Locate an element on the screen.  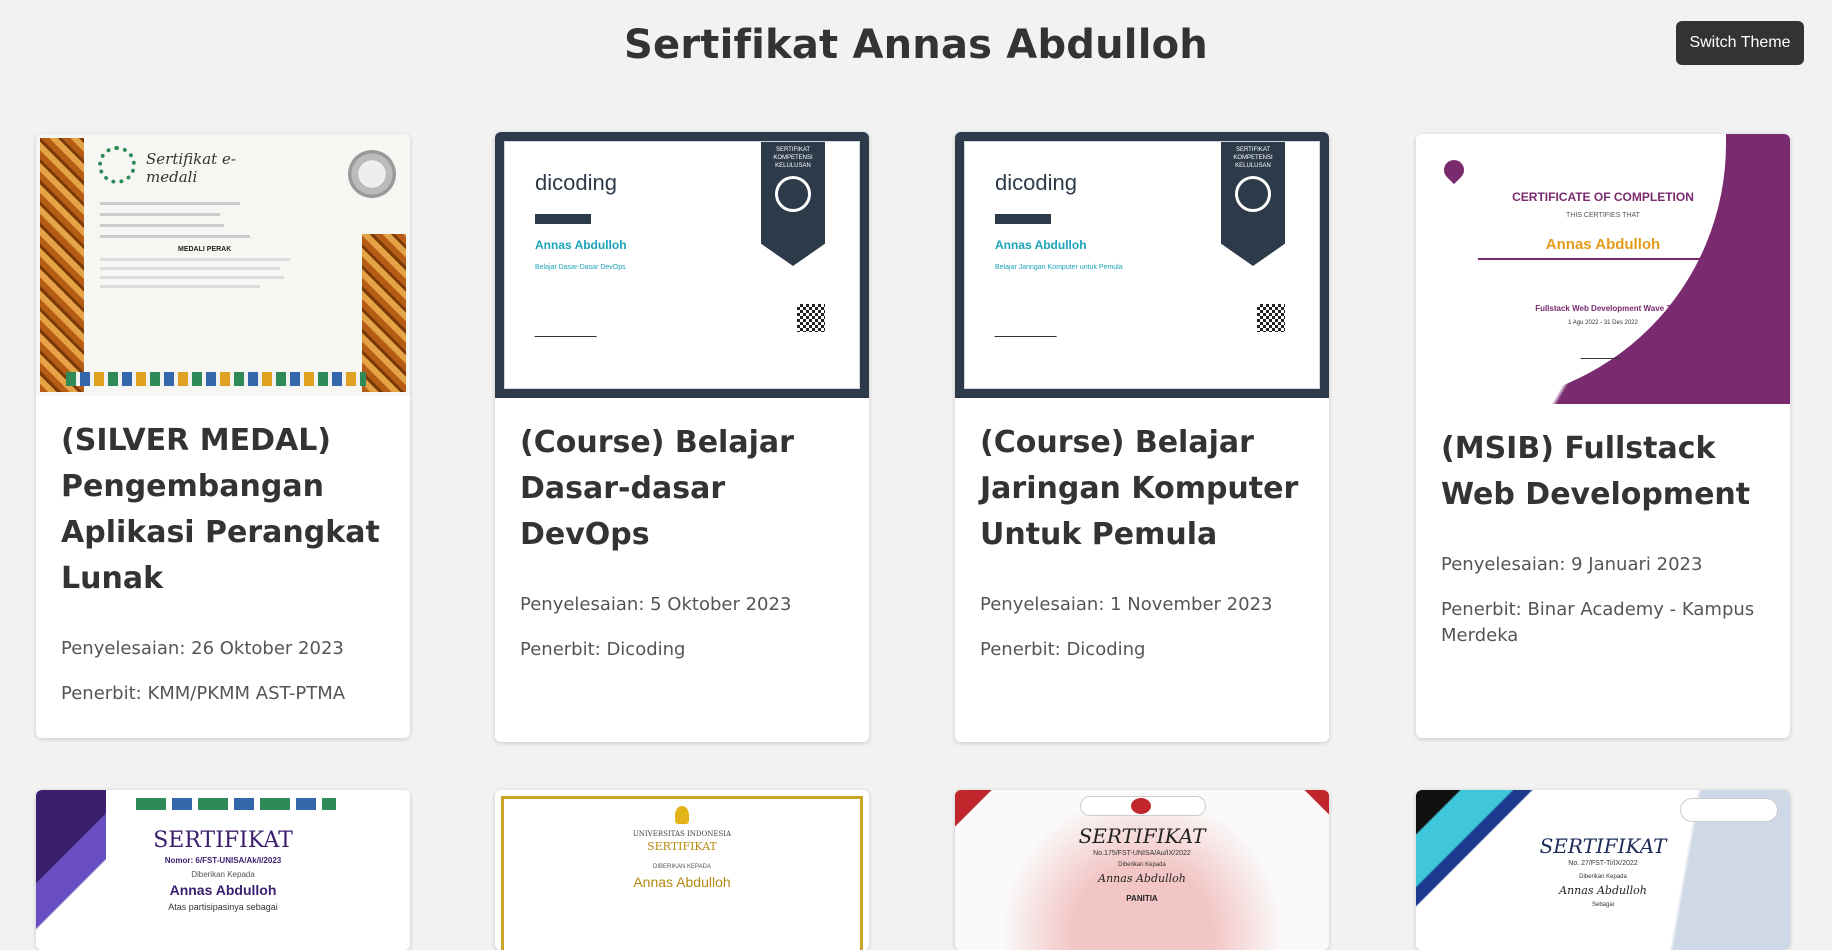
course-name: Belajar Dasar-Dasar DevOps is located at coordinates (580, 267).